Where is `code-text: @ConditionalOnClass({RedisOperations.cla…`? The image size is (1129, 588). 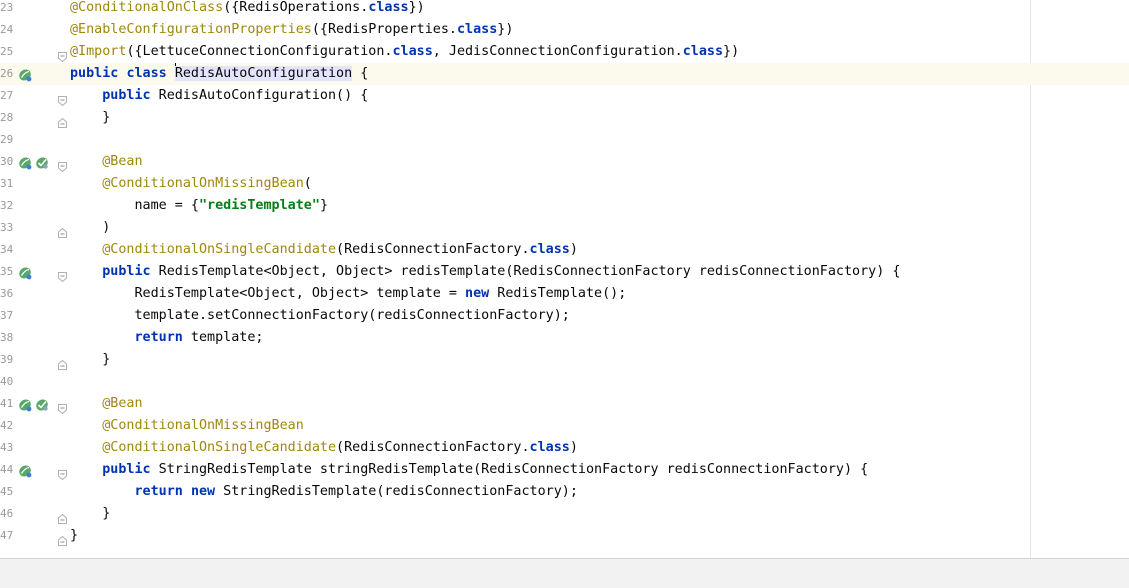
code-text: @ConditionalOnClass({RedisOperations.cla… is located at coordinates (247, 9).